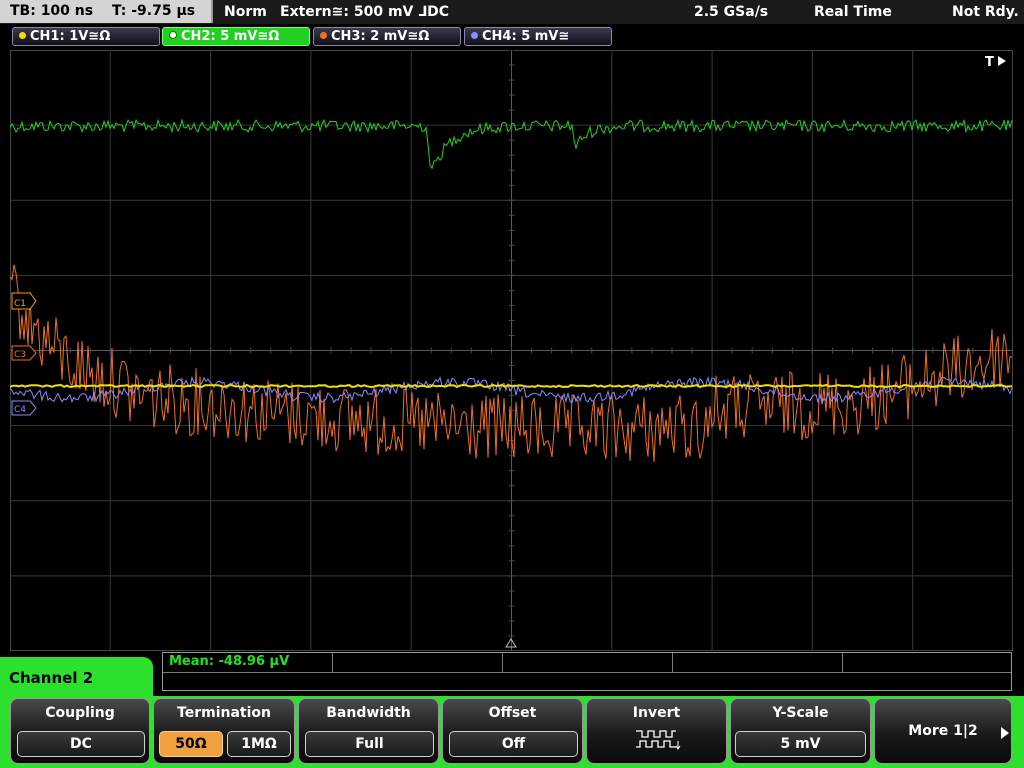 This screenshot has height=768, width=1024. I want to click on termination-50ohm-option: 50Ω, so click(191, 744).